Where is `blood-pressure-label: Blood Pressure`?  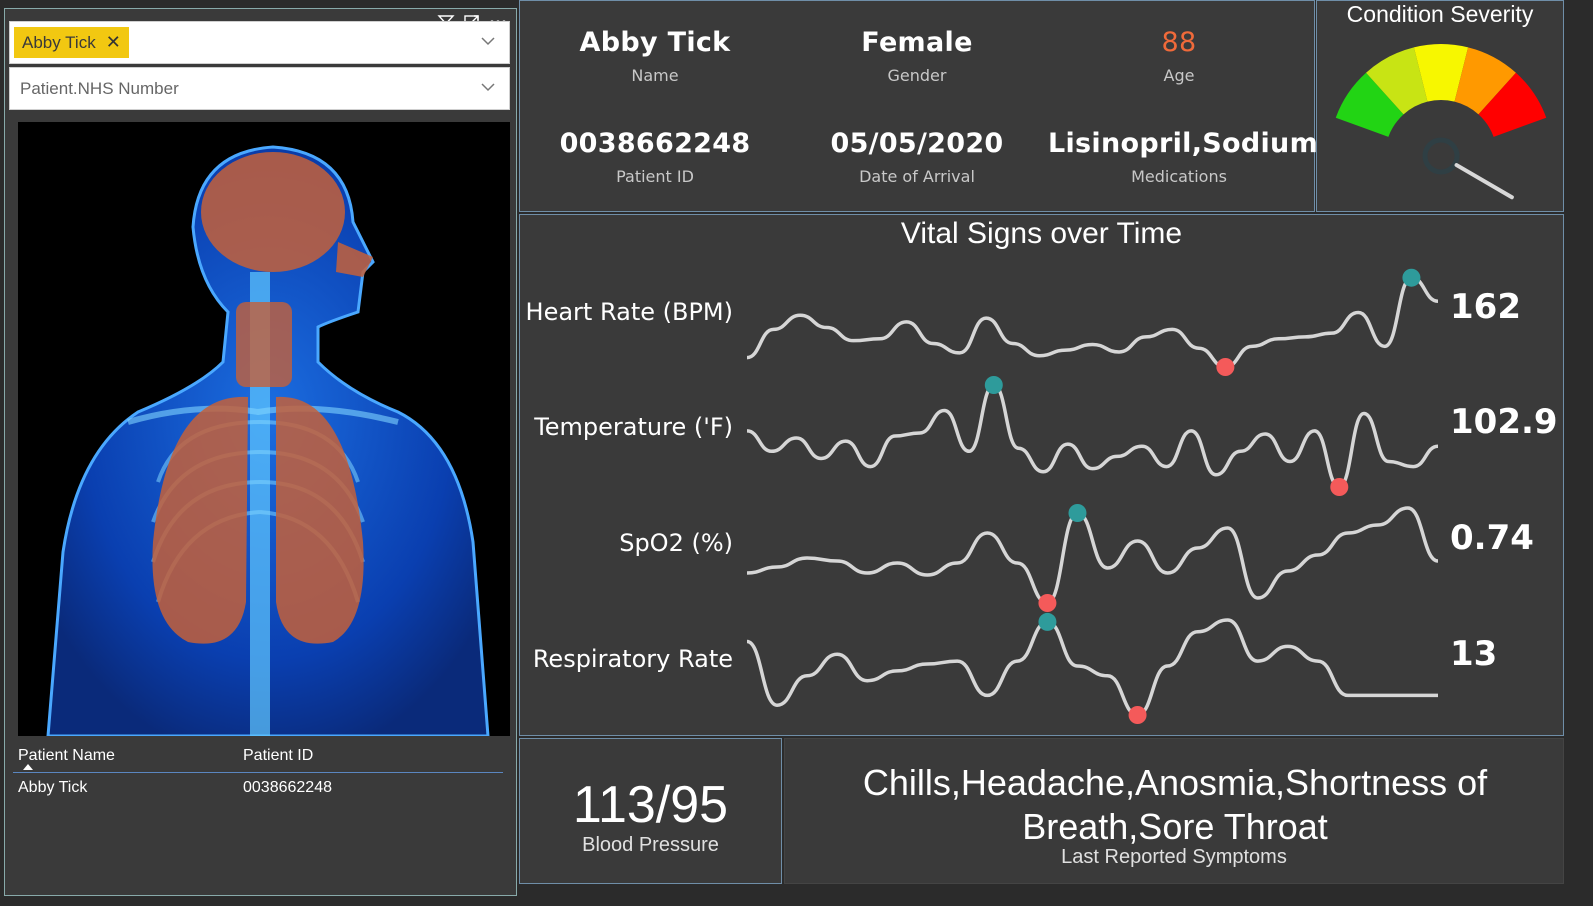 blood-pressure-label: Blood Pressure is located at coordinates (650, 845).